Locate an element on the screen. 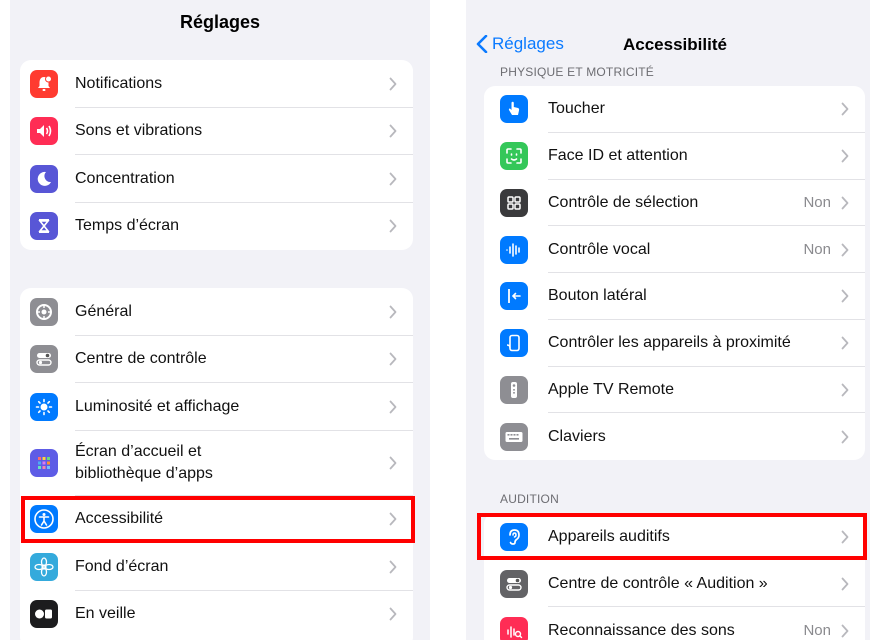 This screenshot has width=870, height=640. settings-row-ecran-d-accueil-et-bibliotheque-d-apps: Écran d’accueil et bibliothèque d’apps is located at coordinates (216, 463).